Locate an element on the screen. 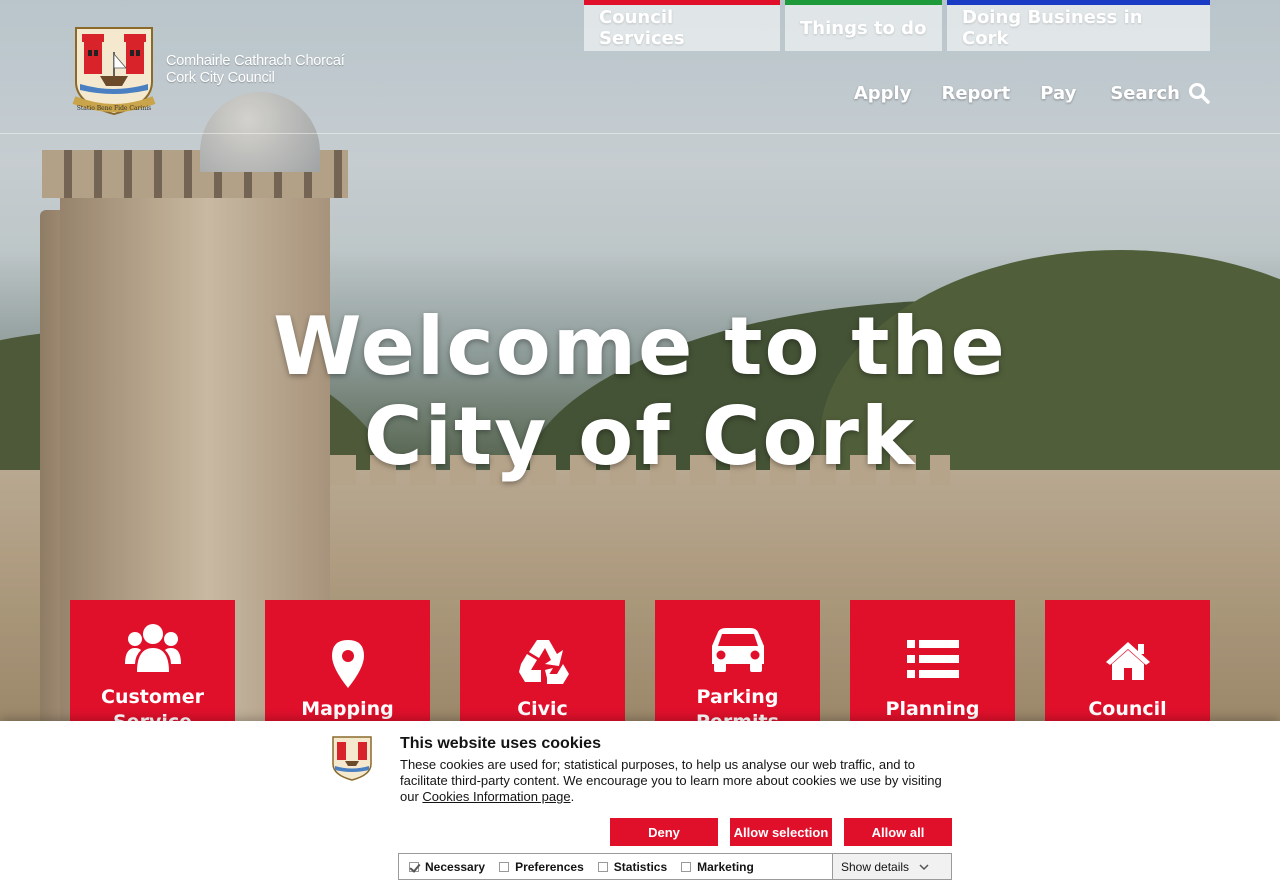 The height and width of the screenshot is (887, 1280). tile-council: Council is located at coordinates (1127, 665).